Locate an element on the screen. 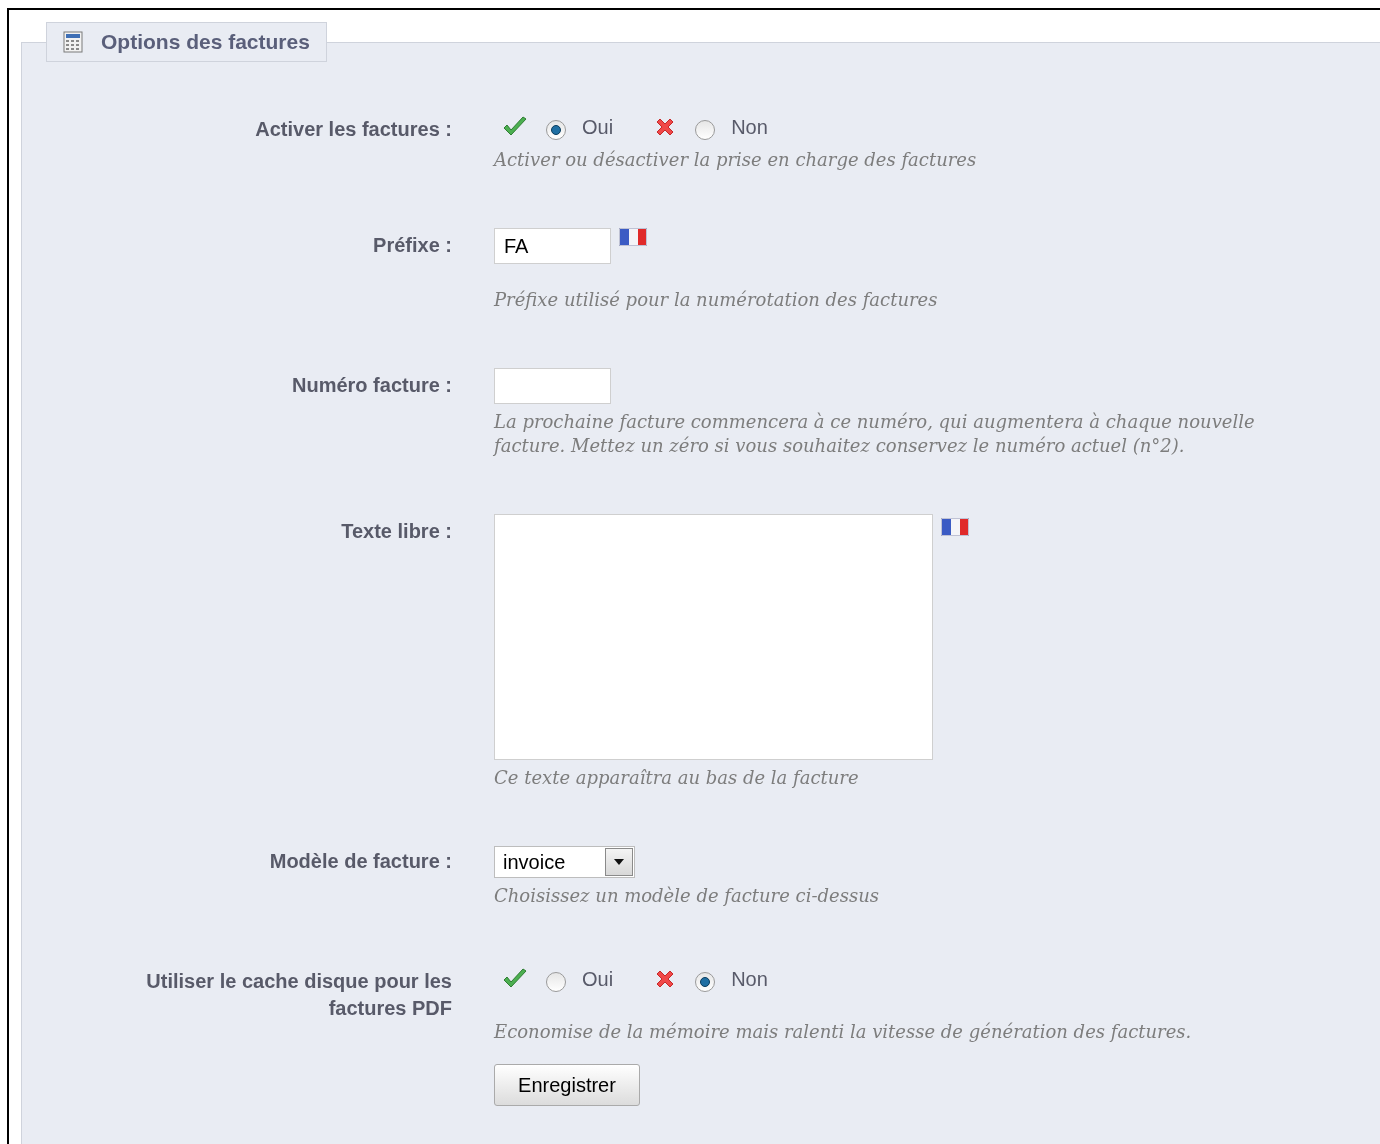 The image size is (1380, 1144). text-field: FA is located at coordinates (552, 246).